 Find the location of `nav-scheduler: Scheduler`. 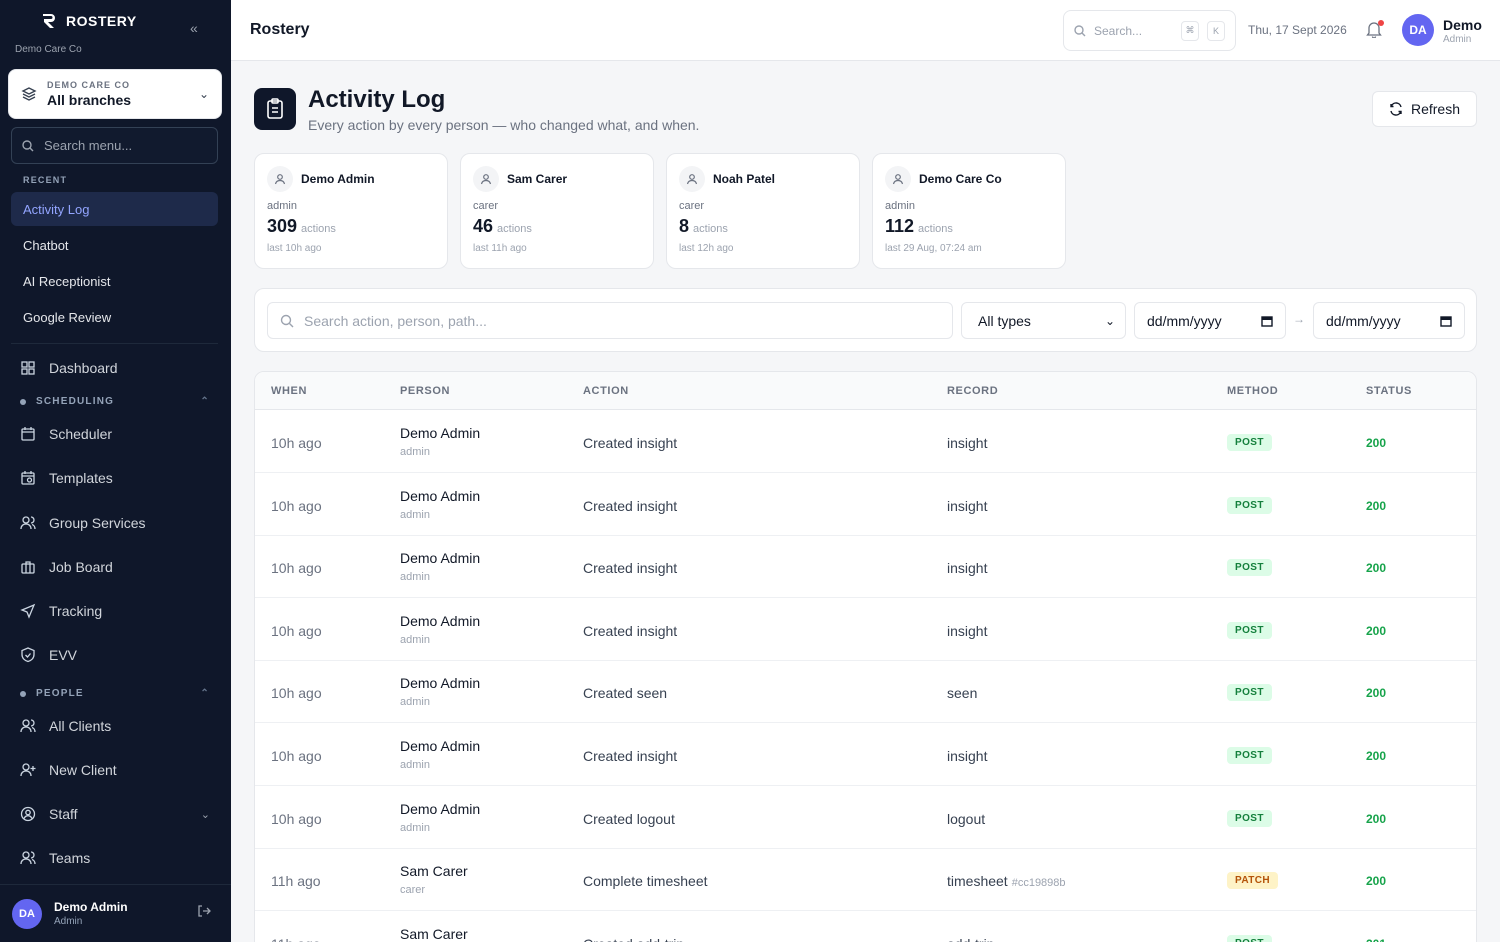

nav-scheduler: Scheduler is located at coordinates (114, 434).